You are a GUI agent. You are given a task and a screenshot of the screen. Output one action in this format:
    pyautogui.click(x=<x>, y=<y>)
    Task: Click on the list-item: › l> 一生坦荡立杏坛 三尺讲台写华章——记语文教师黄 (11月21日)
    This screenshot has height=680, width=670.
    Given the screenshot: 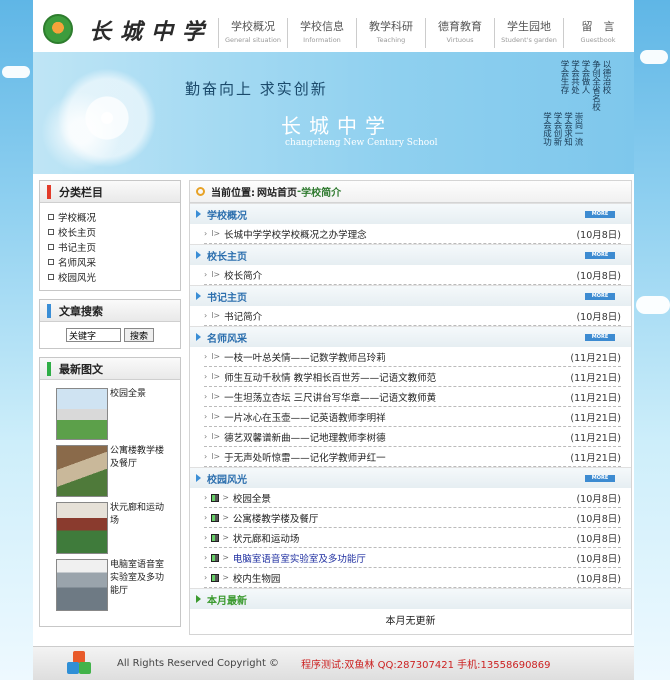 What is the action you would take?
    pyautogui.click(x=412, y=397)
    